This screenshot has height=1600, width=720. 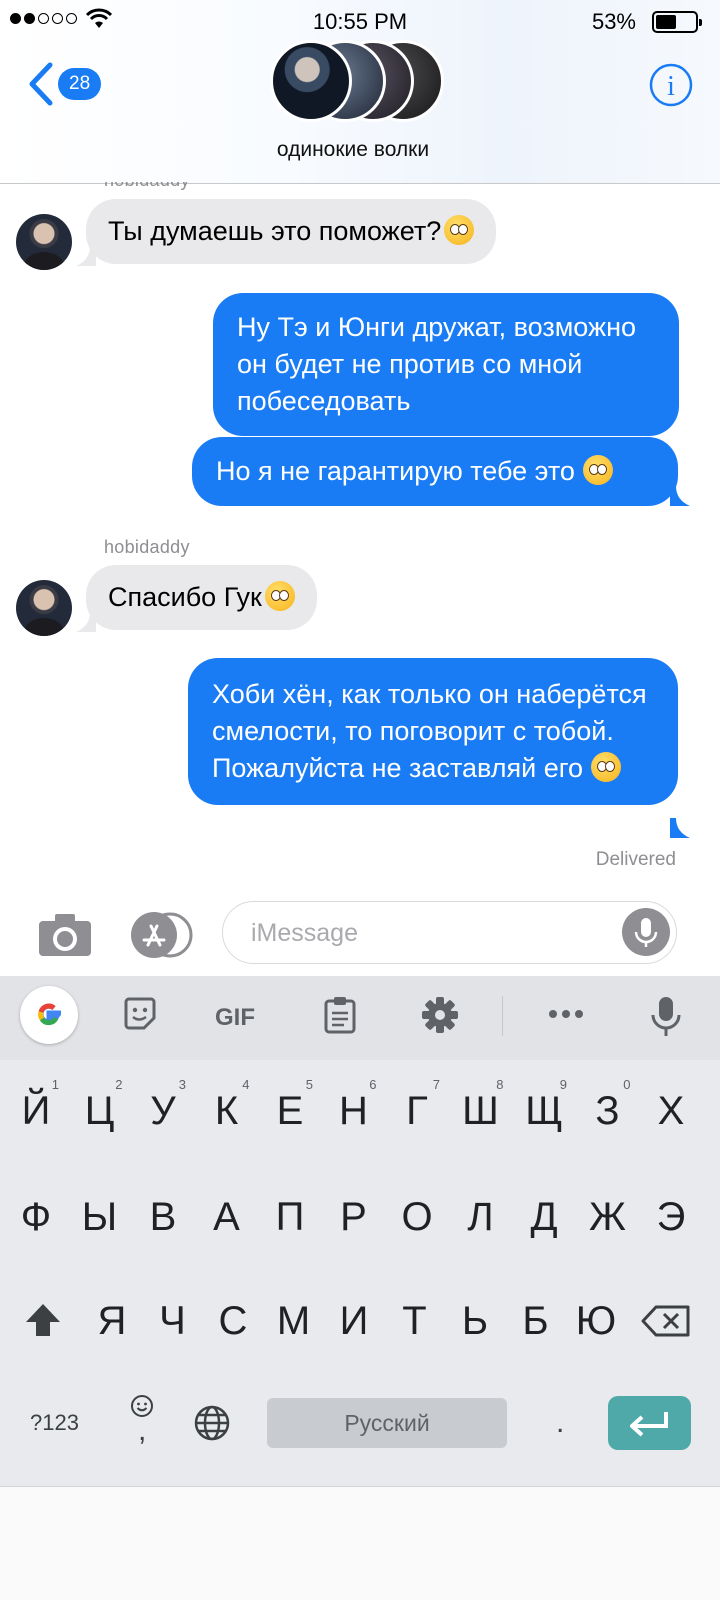 What do you see at coordinates (212, 1423) in the screenshot?
I see `globe-icon` at bounding box center [212, 1423].